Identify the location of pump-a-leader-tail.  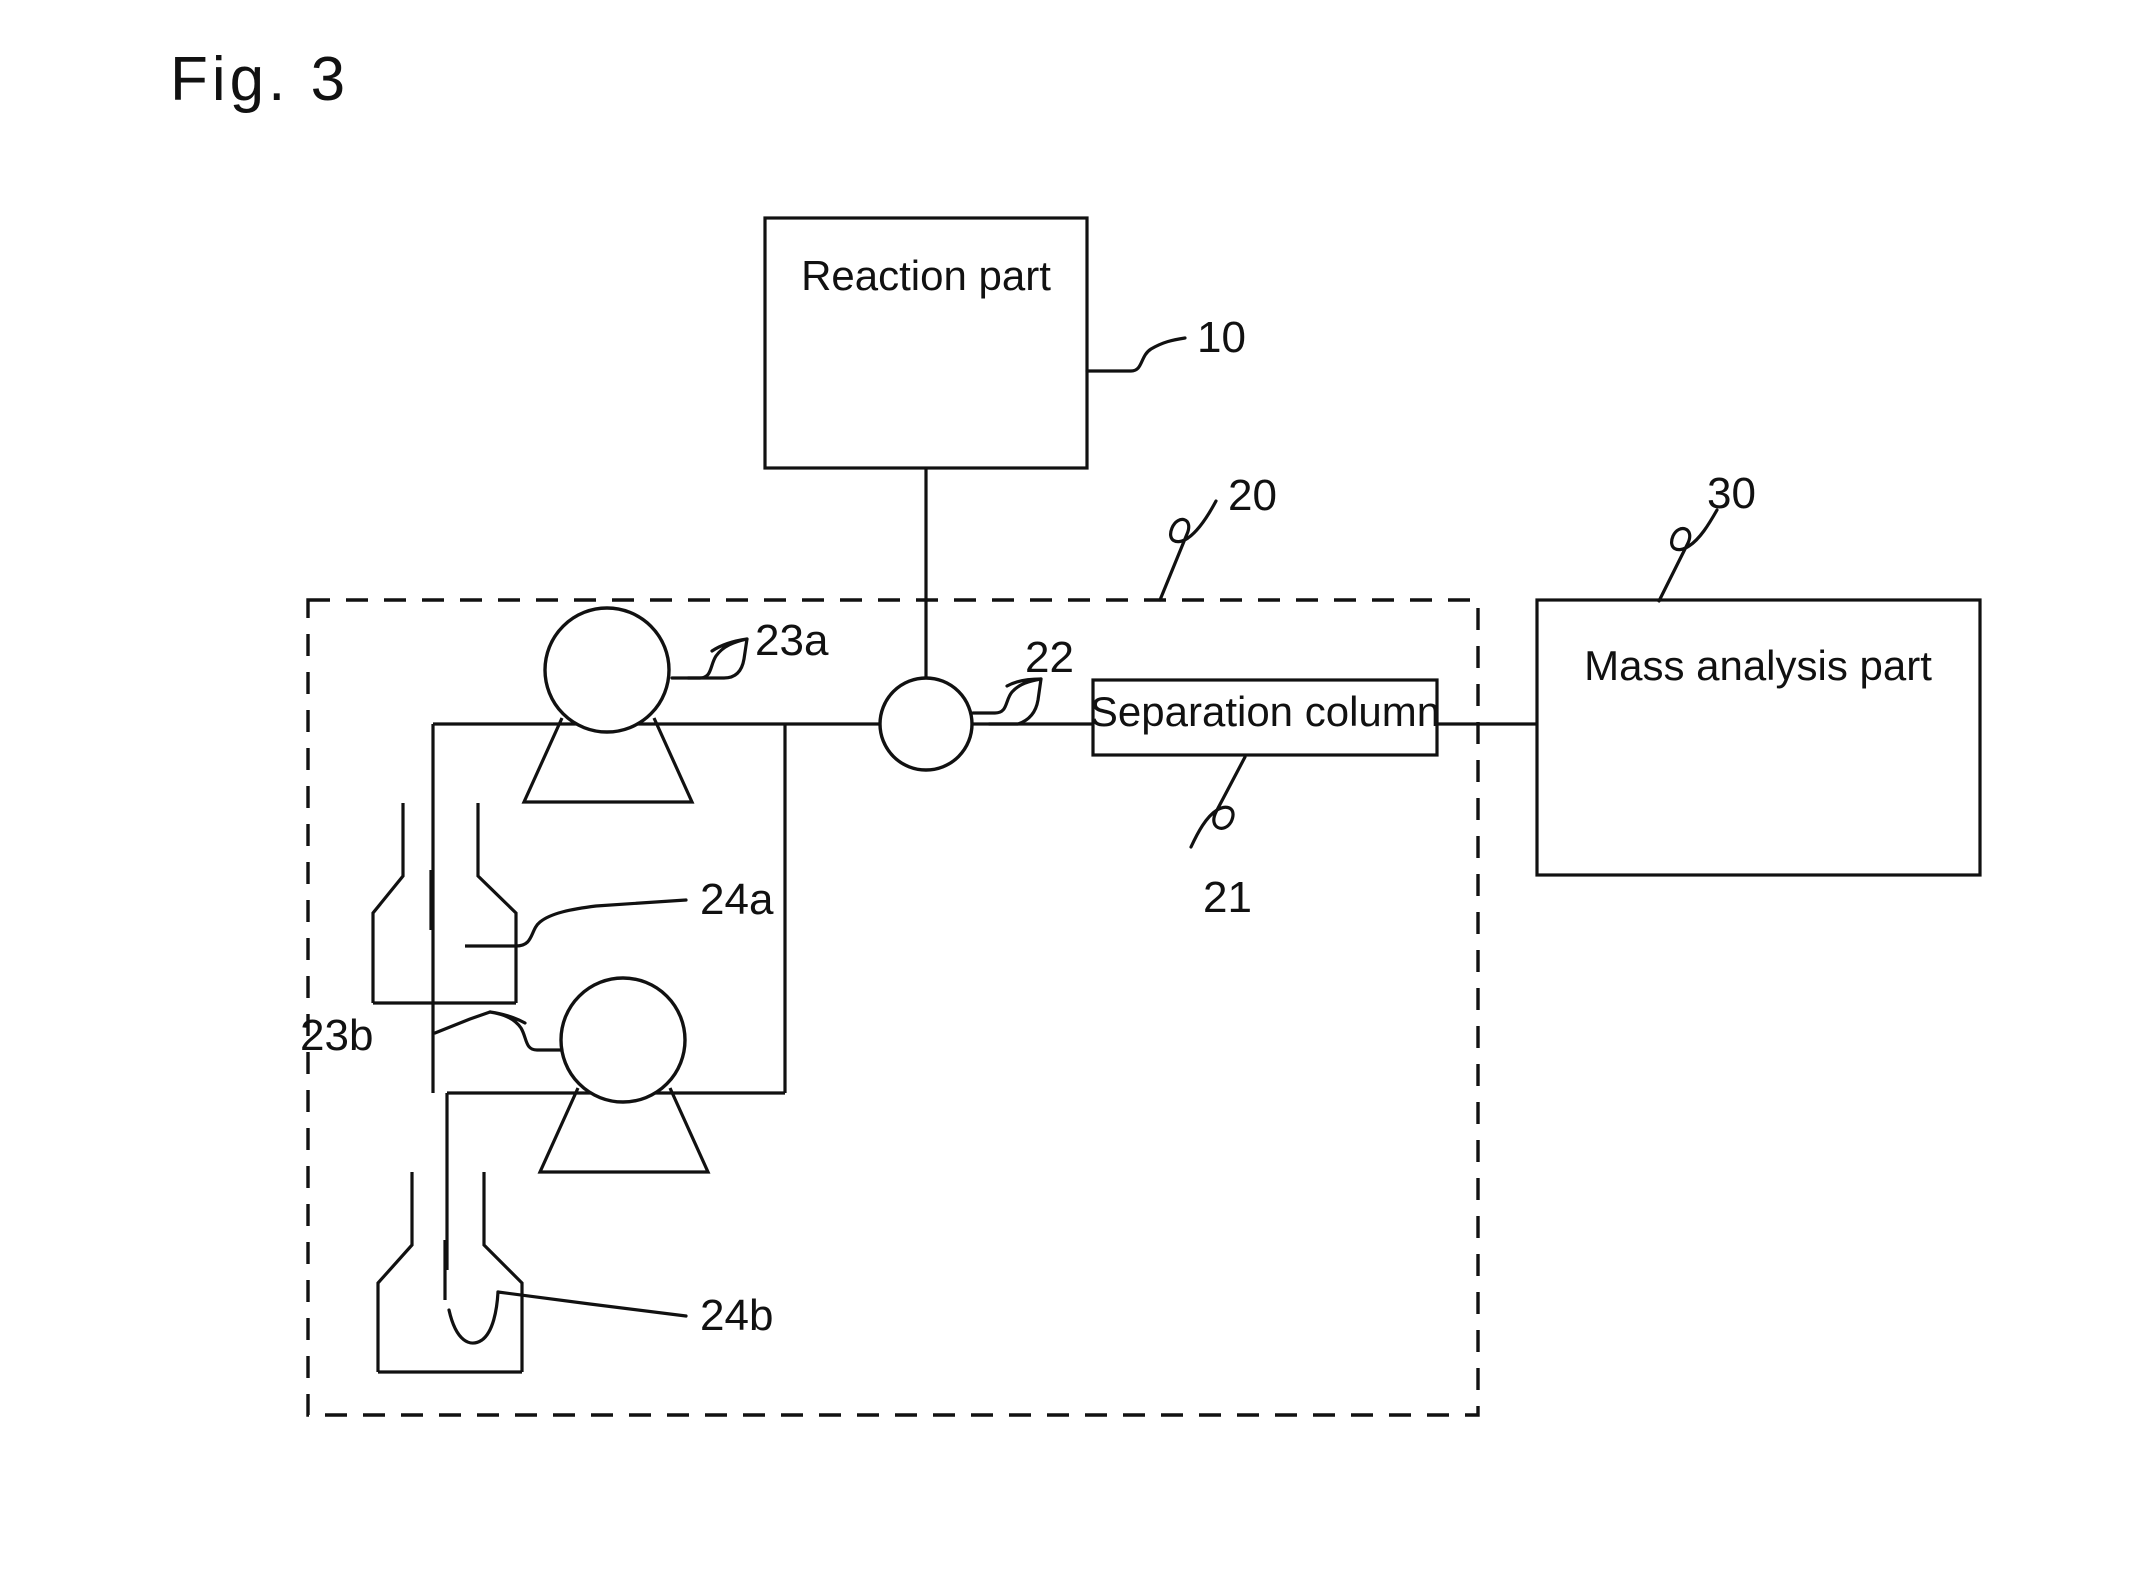
(717, 658).